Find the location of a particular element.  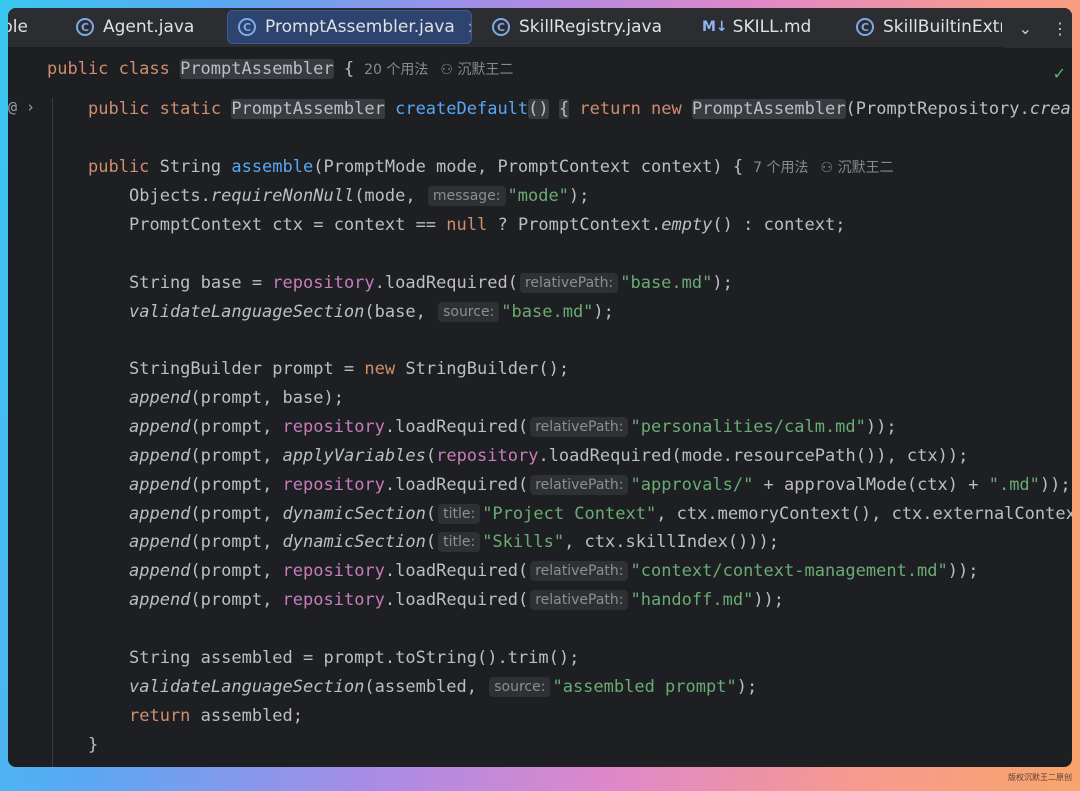

tab-skill-md: M↓ SKILL.md is located at coordinates (767, 27).